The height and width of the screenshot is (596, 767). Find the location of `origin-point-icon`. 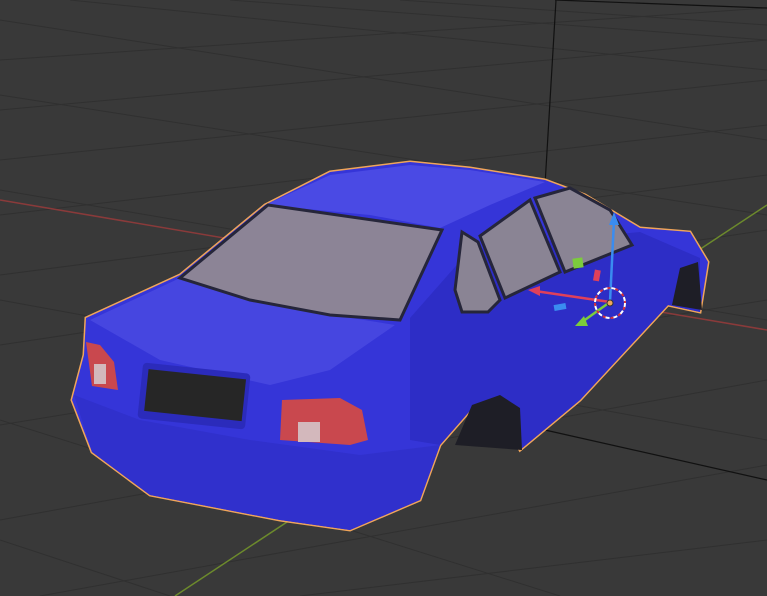

origin-point-icon is located at coordinates (610, 303).